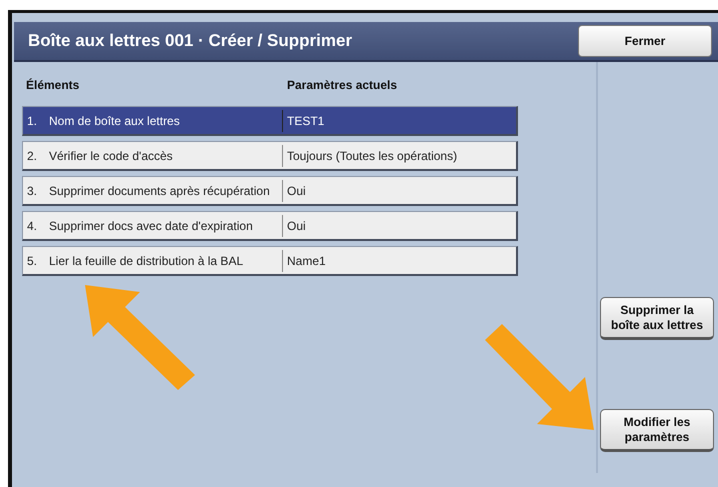 The image size is (718, 487). Describe the element at coordinates (270, 156) in the screenshot. I see `setting-row: 2. Vérifier le code d'accès Toujours (Toutes les opérations)` at that location.